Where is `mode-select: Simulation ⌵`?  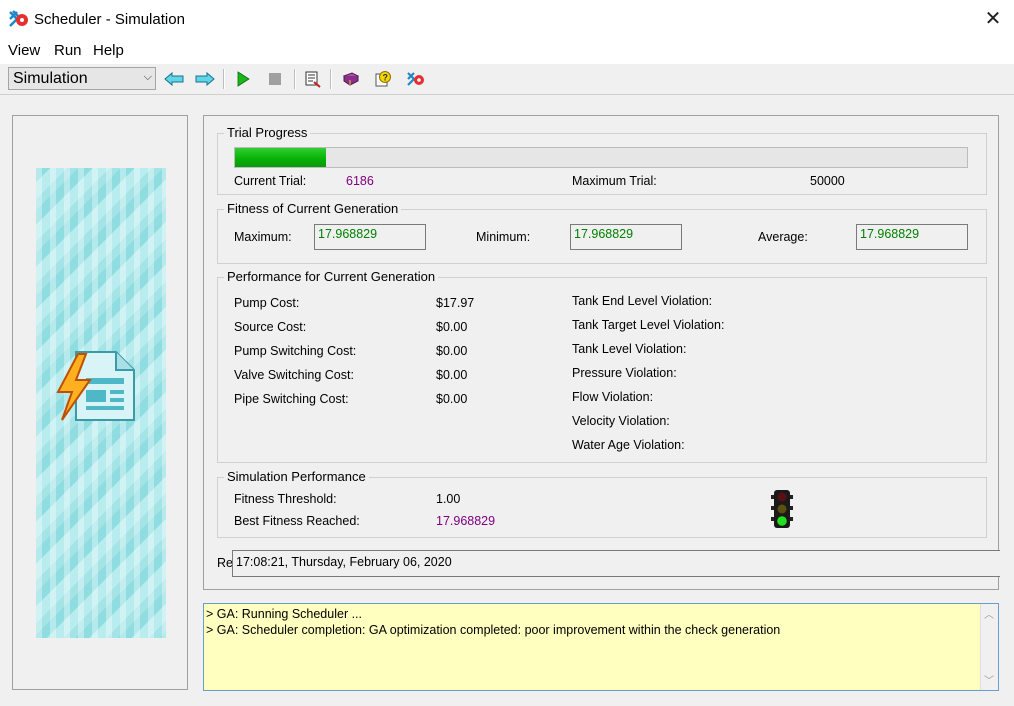
mode-select: Simulation ⌵ is located at coordinates (82, 78).